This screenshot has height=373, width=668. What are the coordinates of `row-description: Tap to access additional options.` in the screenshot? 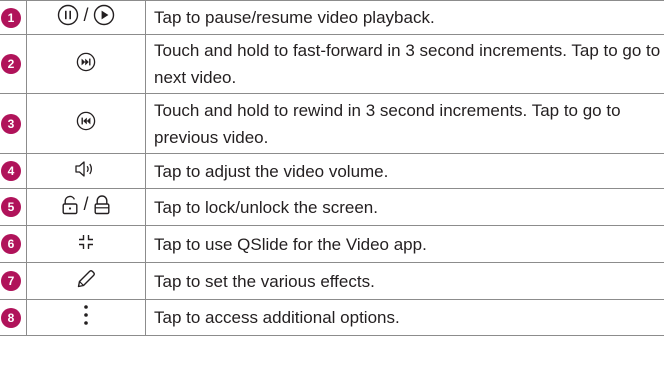 It's located at (404, 317).